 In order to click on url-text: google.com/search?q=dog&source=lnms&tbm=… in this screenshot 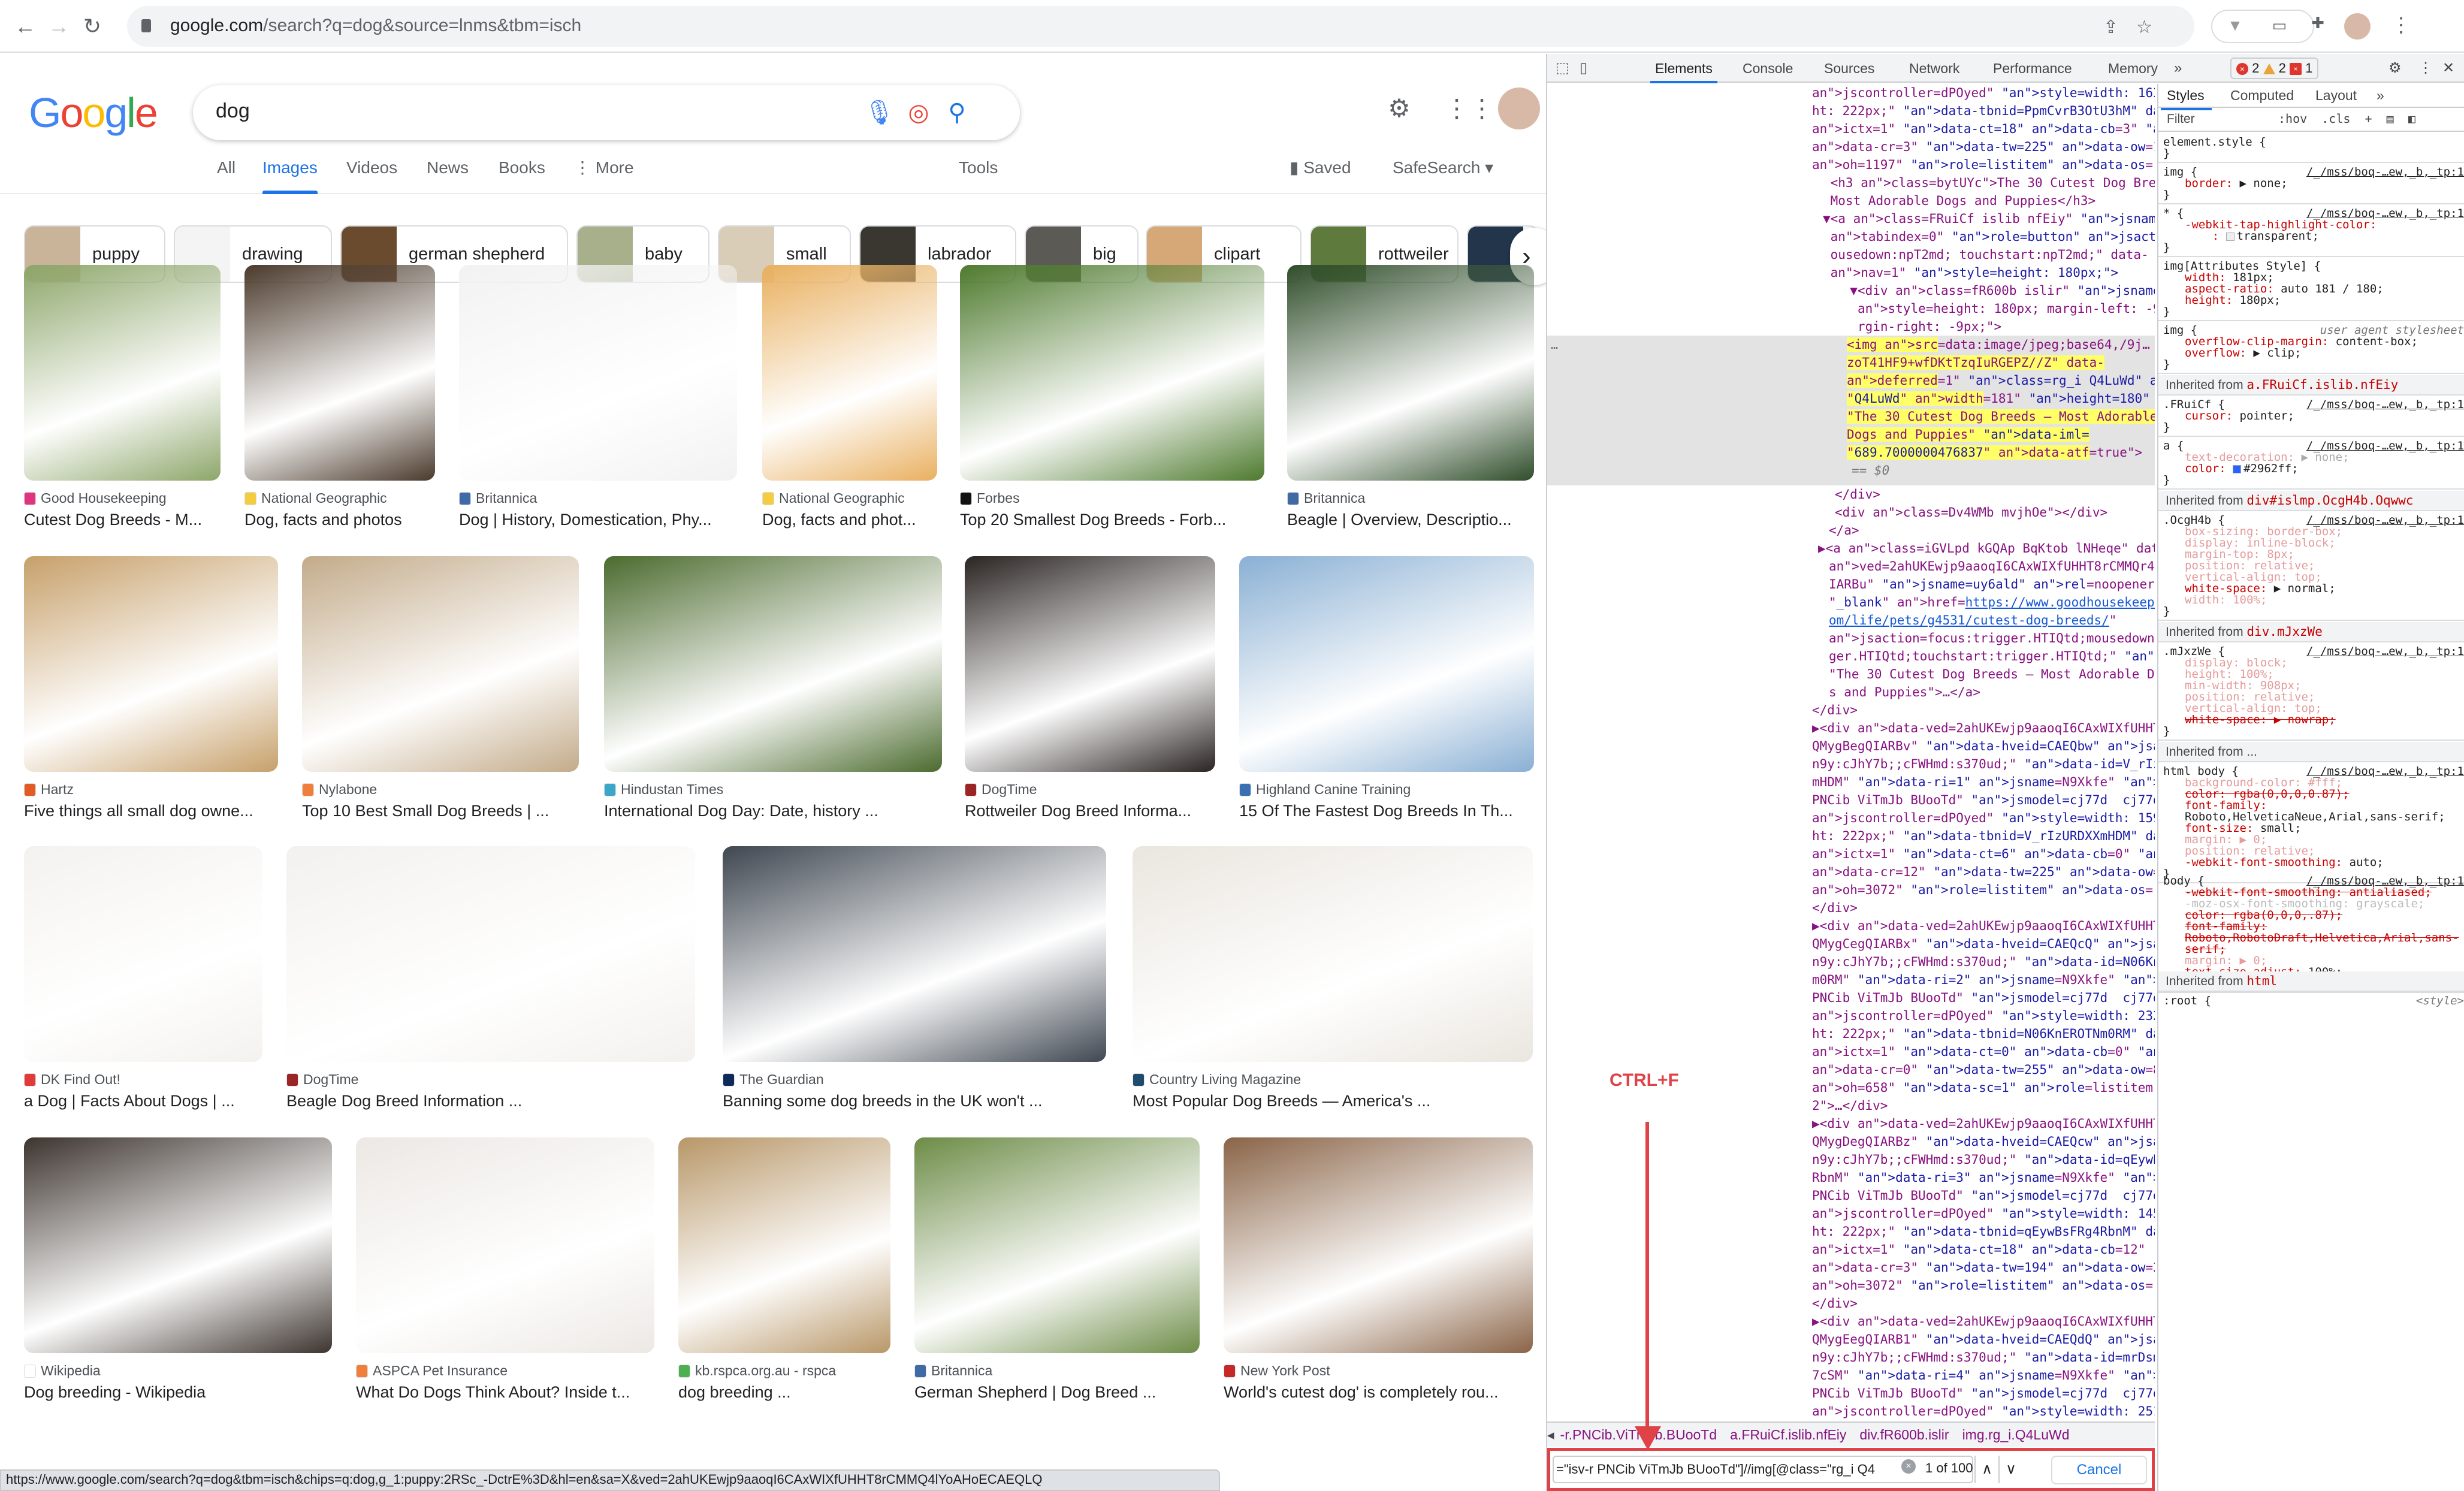, I will do `click(375, 26)`.